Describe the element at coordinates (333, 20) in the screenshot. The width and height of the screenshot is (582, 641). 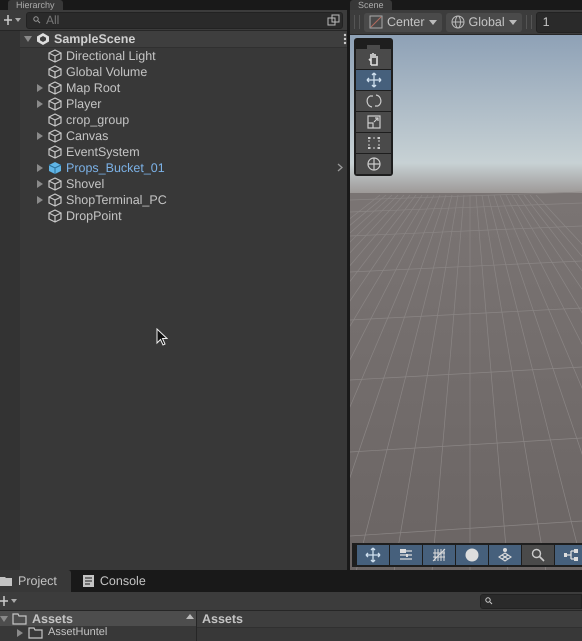
I see `window-toggle-icon` at that location.